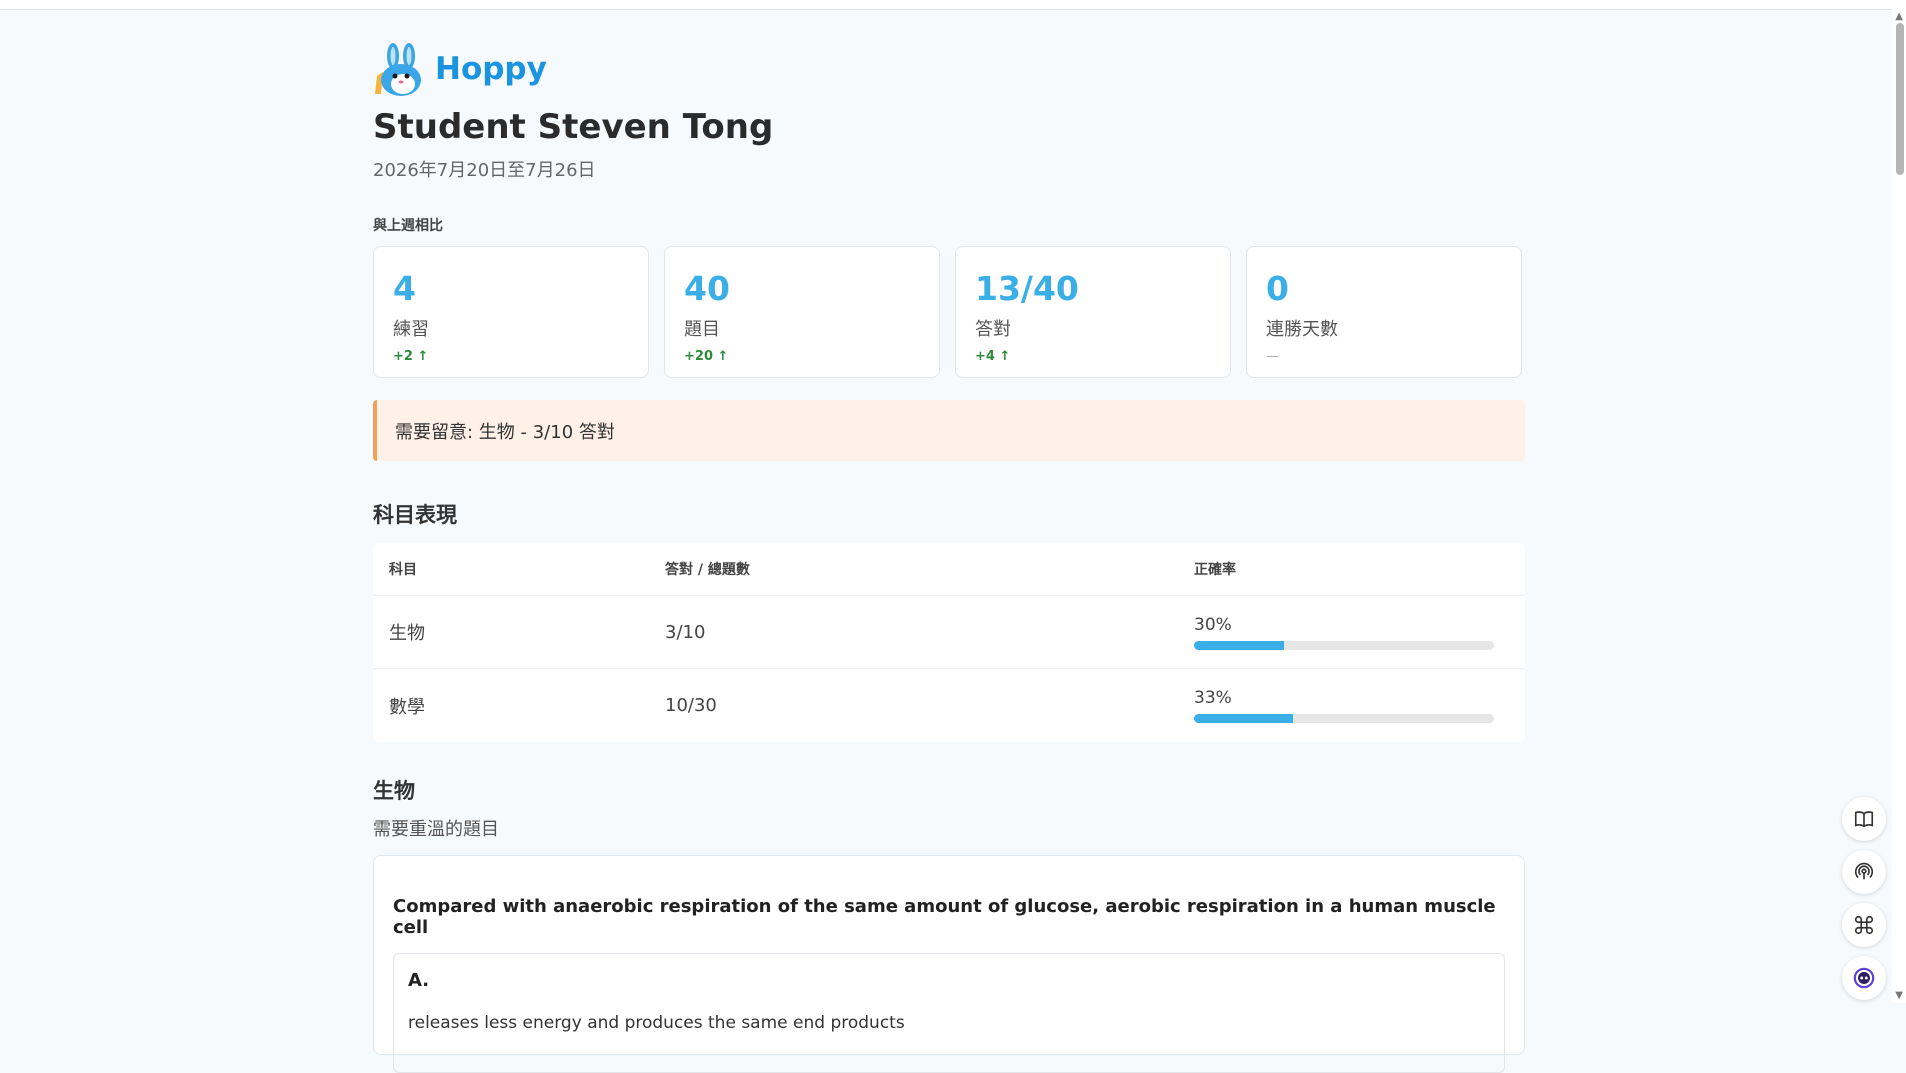 The image size is (1906, 1073). I want to click on hoppy-logo-icon, so click(398, 69).